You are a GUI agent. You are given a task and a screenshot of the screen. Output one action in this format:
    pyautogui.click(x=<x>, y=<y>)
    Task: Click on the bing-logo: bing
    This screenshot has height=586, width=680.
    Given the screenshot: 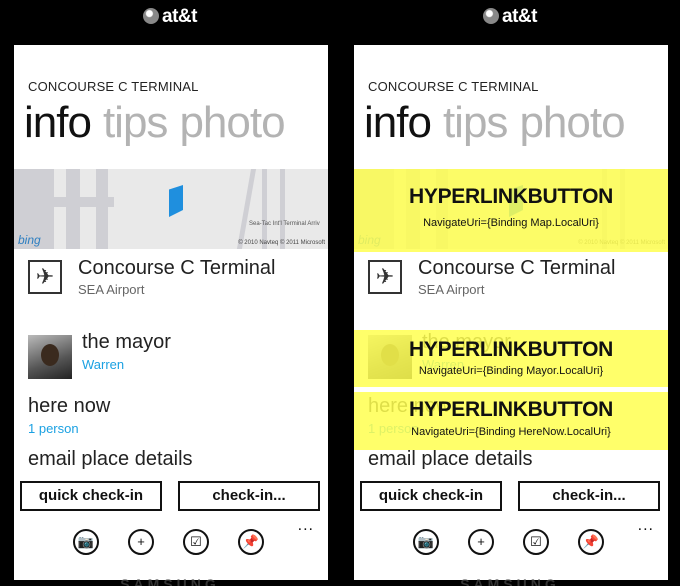 What is the action you would take?
    pyautogui.click(x=29, y=240)
    